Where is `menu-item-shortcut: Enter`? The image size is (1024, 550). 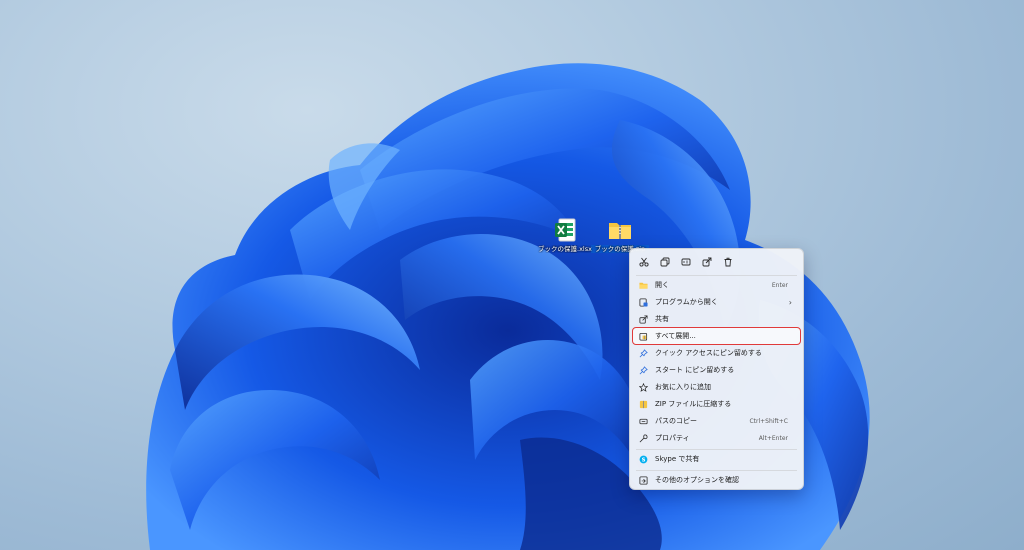 menu-item-shortcut: Enter is located at coordinates (779, 285).